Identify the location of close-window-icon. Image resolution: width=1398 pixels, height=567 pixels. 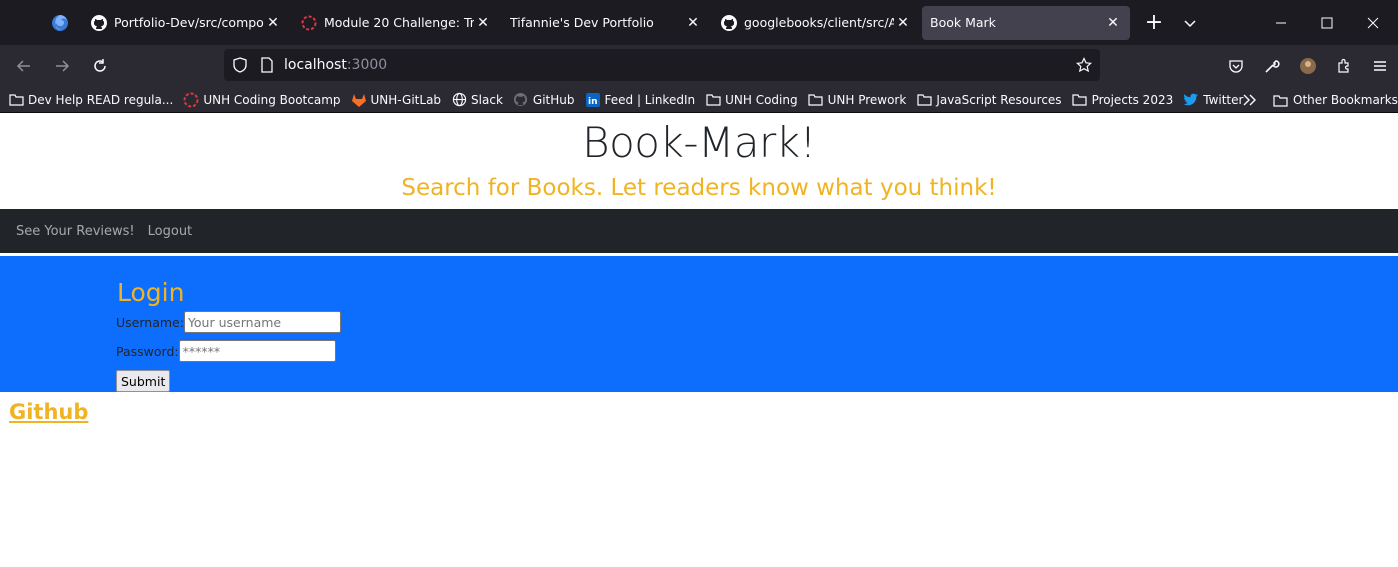
(1373, 22).